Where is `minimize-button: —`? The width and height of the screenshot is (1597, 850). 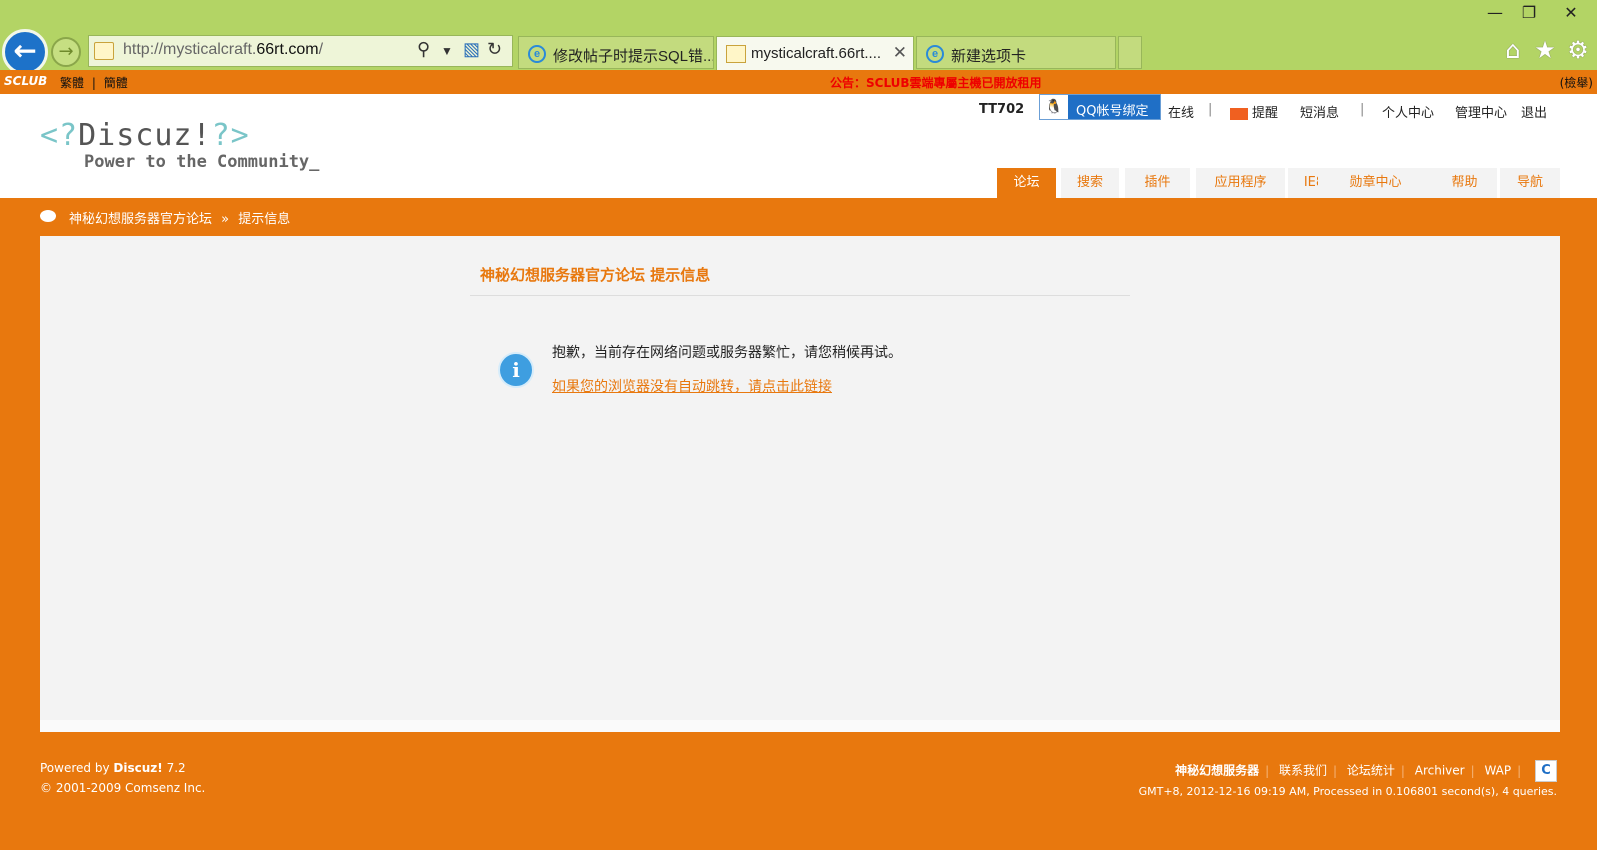 minimize-button: — is located at coordinates (1495, 13).